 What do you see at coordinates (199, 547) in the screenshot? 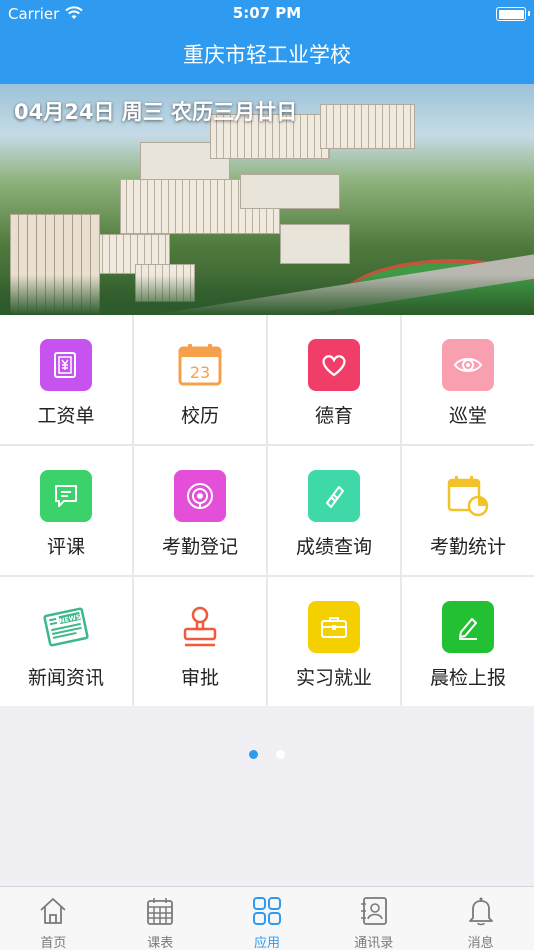
I see `app-label: 考勤登记` at bounding box center [199, 547].